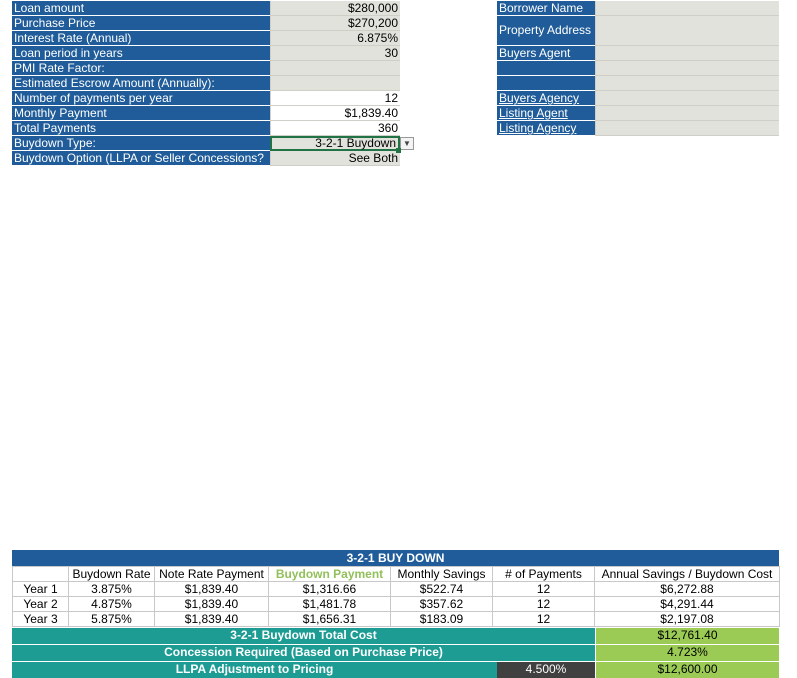 The height and width of the screenshot is (678, 797). I want to click on borrower-name-label: Borrower Name, so click(546, 8).